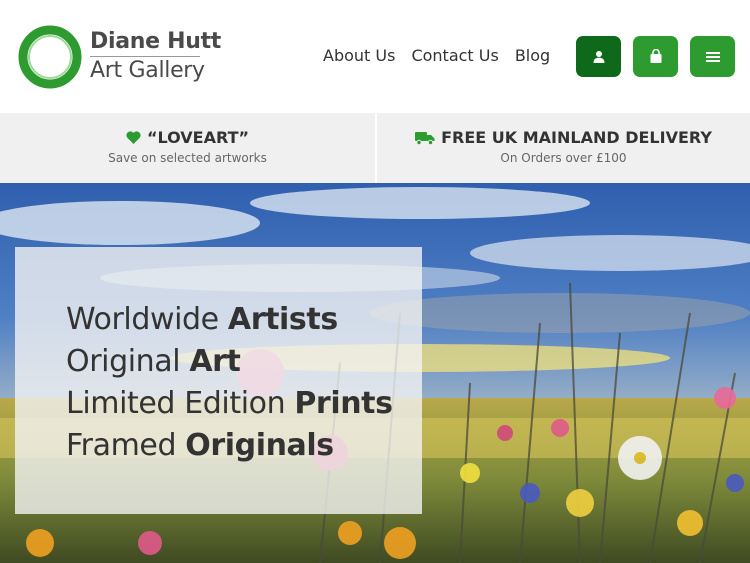  I want to click on user-icon, so click(598, 56).